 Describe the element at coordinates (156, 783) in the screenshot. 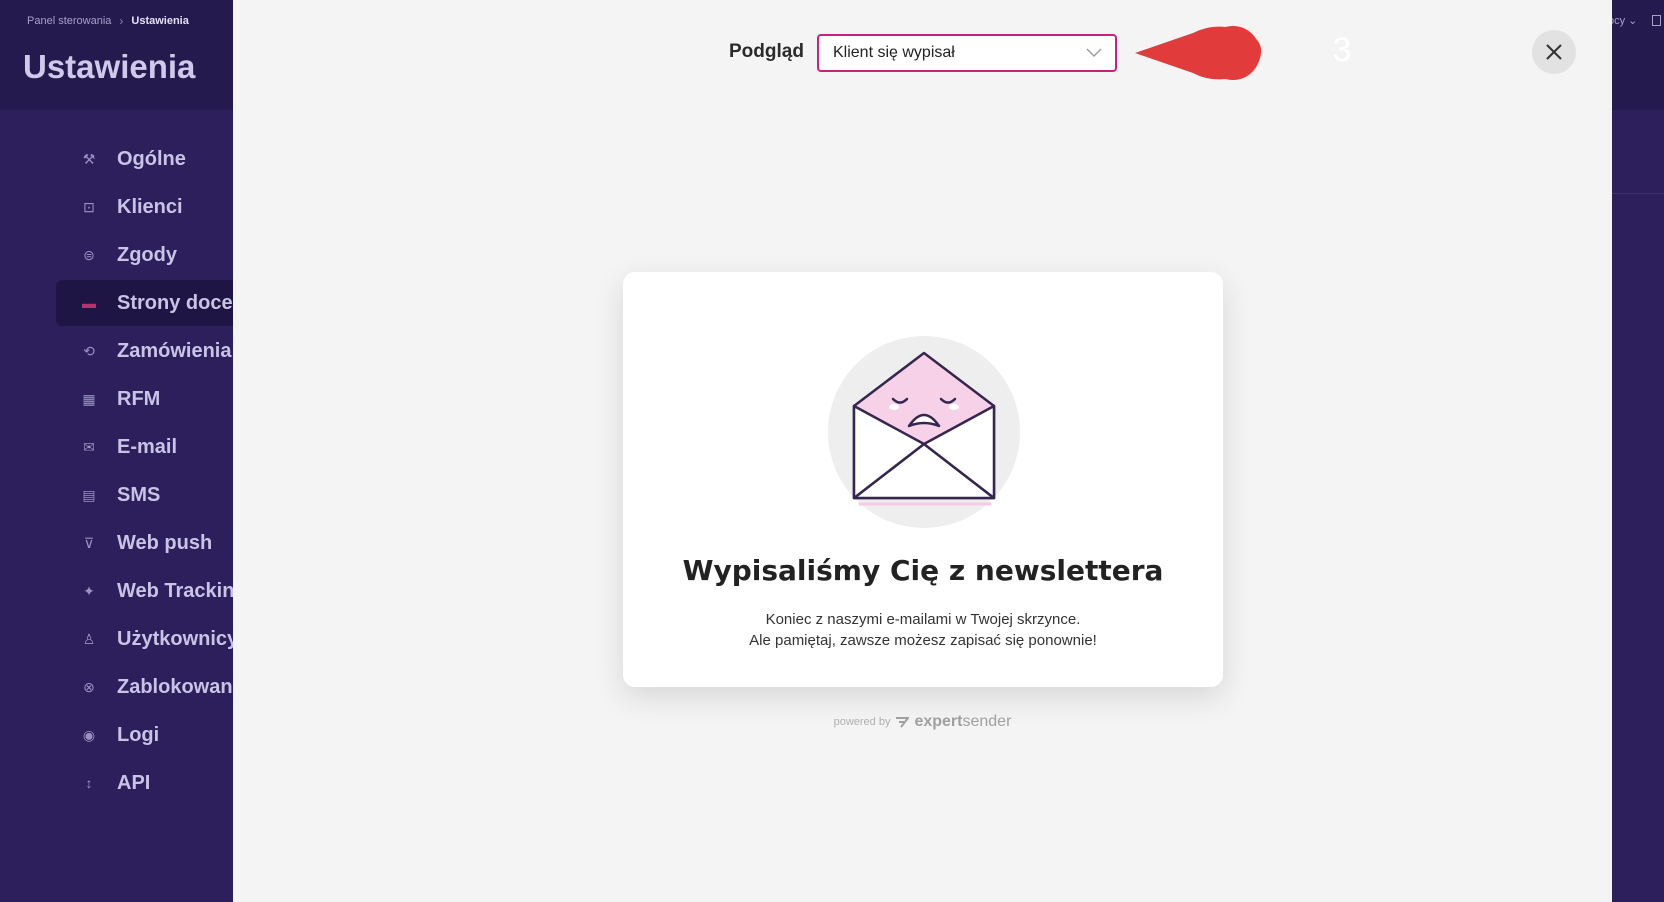

I see `sidebar-item-api: ↕ API` at that location.